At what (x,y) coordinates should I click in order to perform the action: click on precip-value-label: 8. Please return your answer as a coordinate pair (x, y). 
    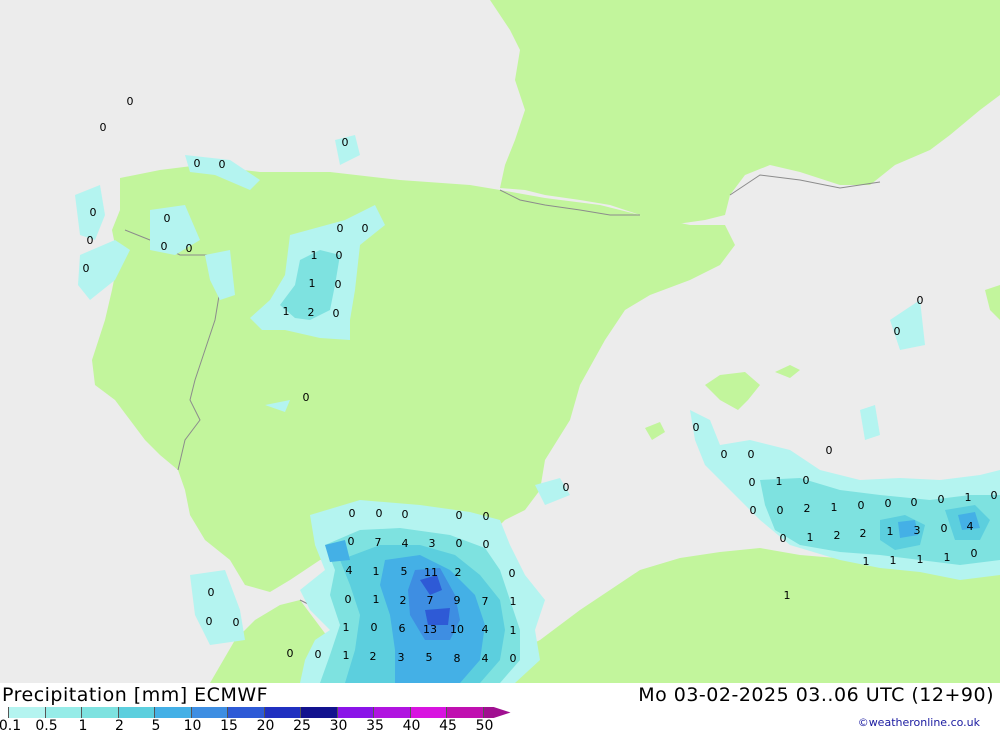
    Looking at the image, I should click on (457, 658).